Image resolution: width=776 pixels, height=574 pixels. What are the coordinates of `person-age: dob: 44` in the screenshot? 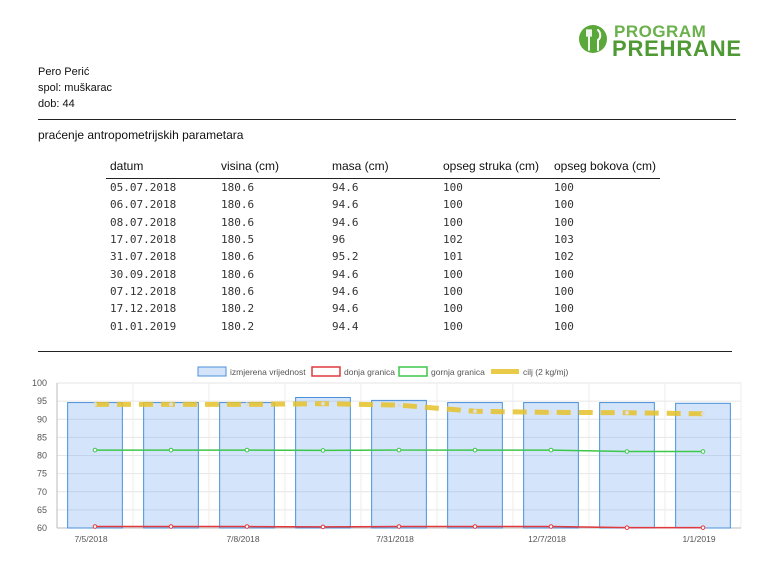 It's located at (56, 104).